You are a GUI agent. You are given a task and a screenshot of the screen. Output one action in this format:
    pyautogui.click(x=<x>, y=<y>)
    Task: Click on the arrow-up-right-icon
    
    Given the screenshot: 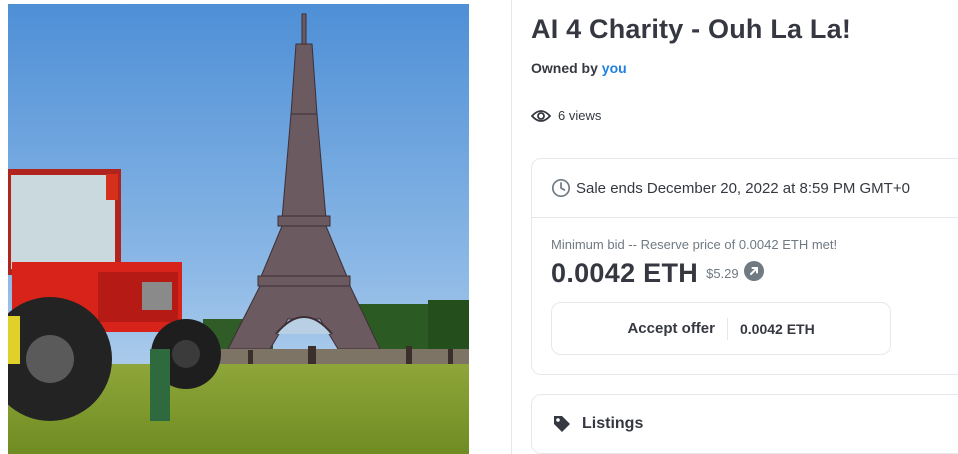 What is the action you would take?
    pyautogui.click(x=753, y=273)
    